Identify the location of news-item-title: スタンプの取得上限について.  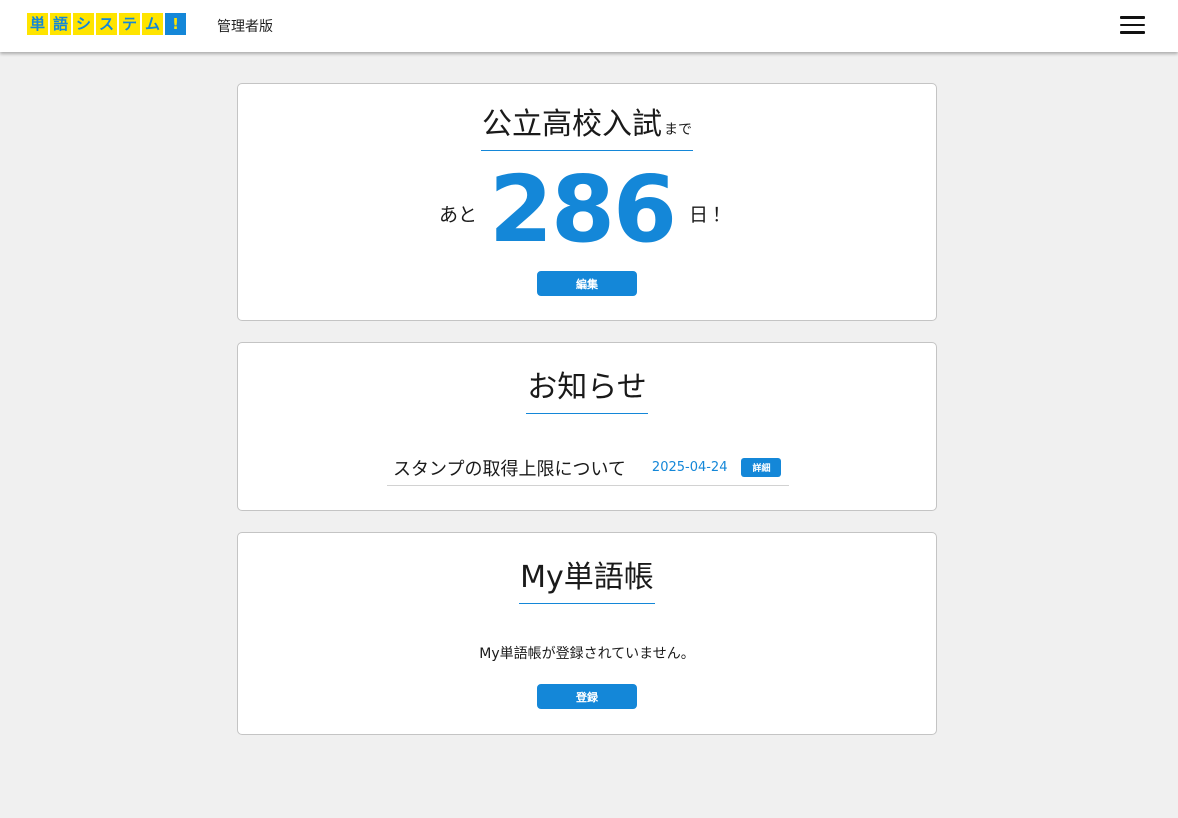
(509, 468).